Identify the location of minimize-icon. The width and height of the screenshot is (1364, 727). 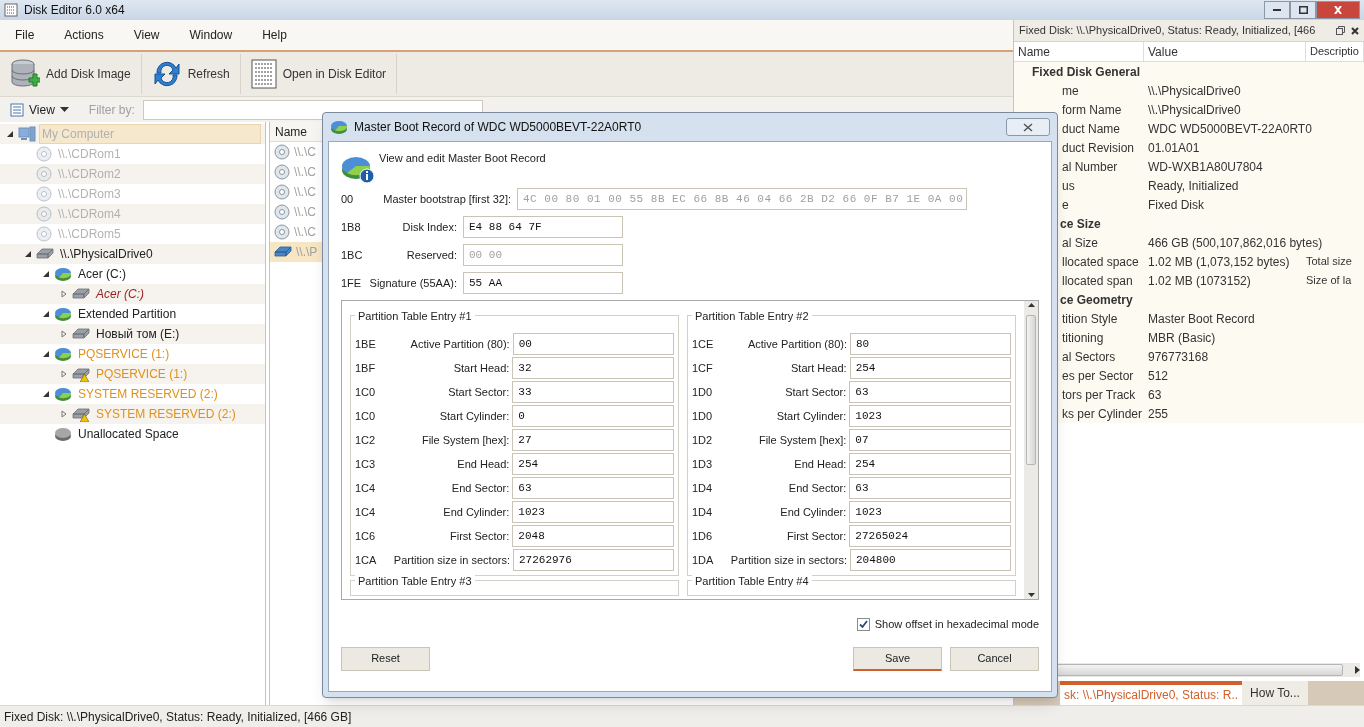
(1277, 10).